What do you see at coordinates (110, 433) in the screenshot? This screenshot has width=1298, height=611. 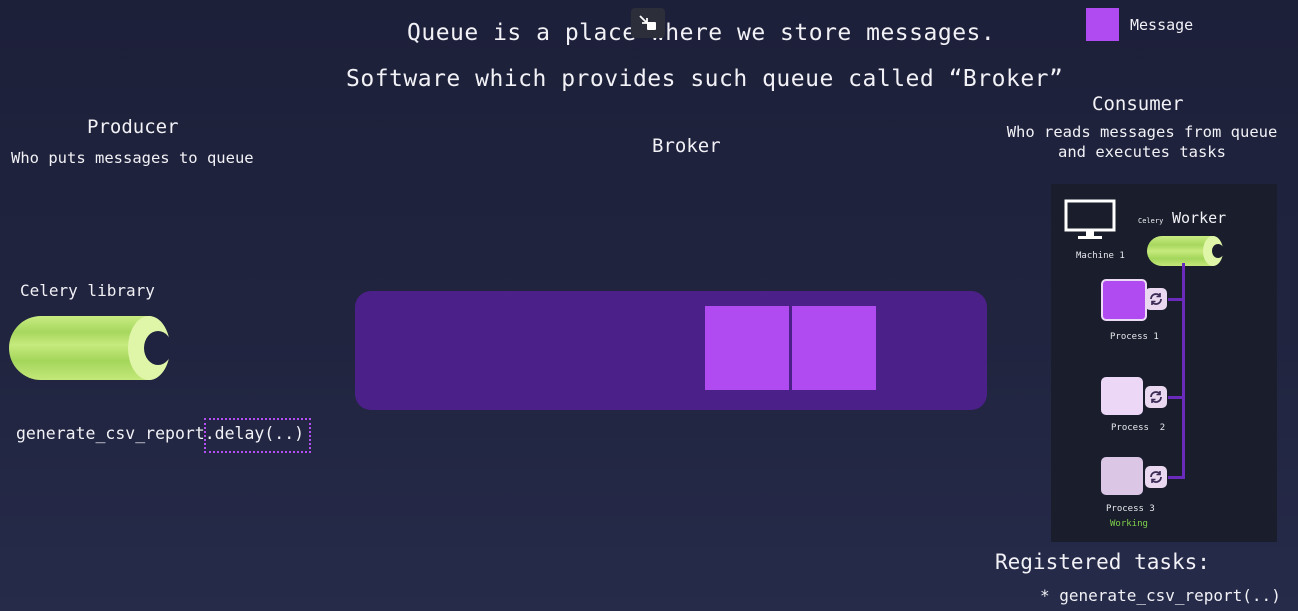 I see `code-function-name: generate_csv_report` at bounding box center [110, 433].